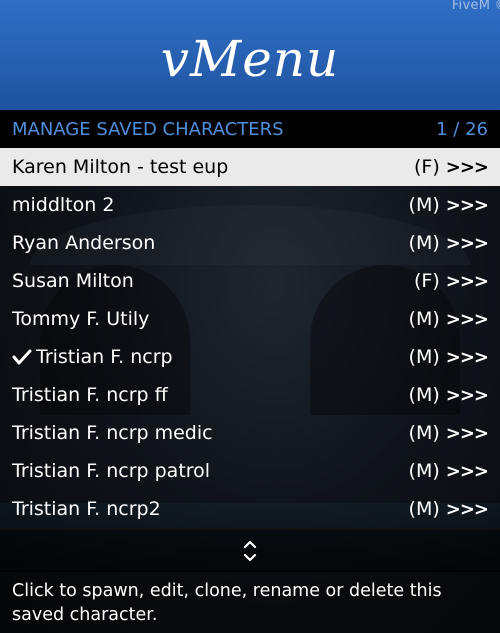 This screenshot has width=500, height=633. I want to click on character-item: Tristian F. ncrp (M) >>>, so click(250, 357).